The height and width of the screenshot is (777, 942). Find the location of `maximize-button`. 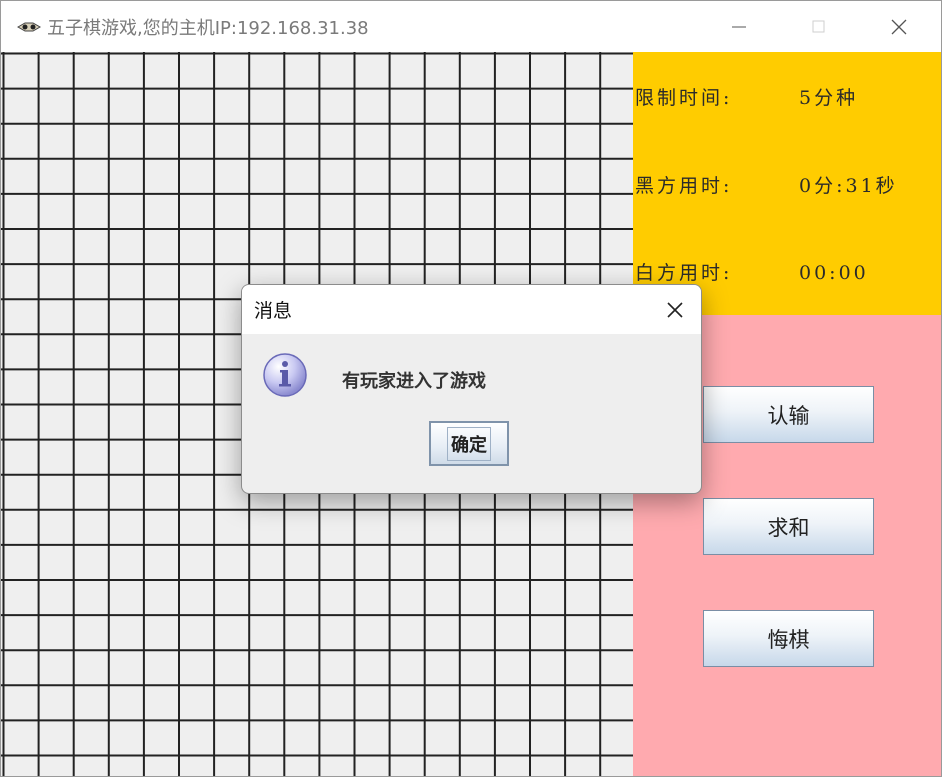

maximize-button is located at coordinates (819, 26).